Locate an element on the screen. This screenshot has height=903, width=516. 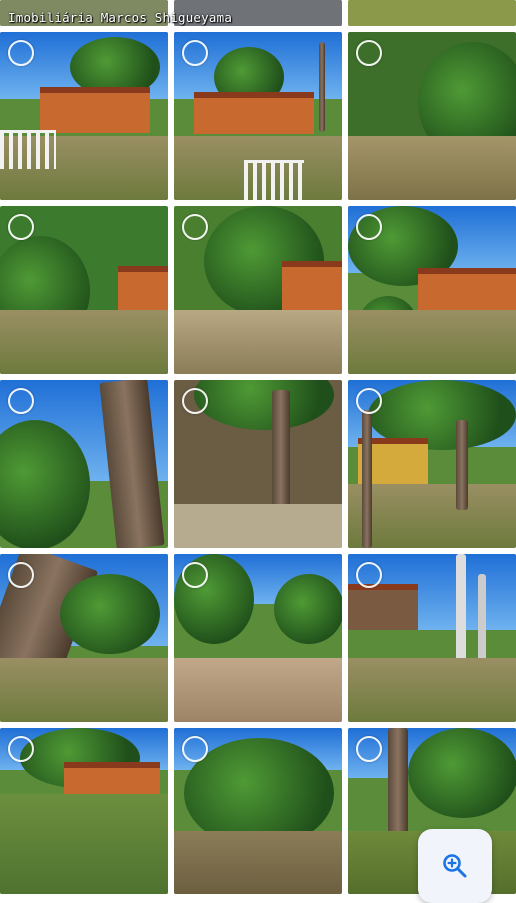
zoom-in-icon is located at coordinates (455, 866).